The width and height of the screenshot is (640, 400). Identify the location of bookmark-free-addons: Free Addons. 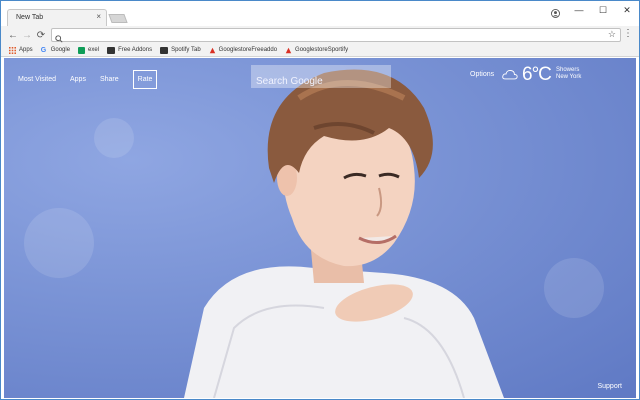
(130, 50).